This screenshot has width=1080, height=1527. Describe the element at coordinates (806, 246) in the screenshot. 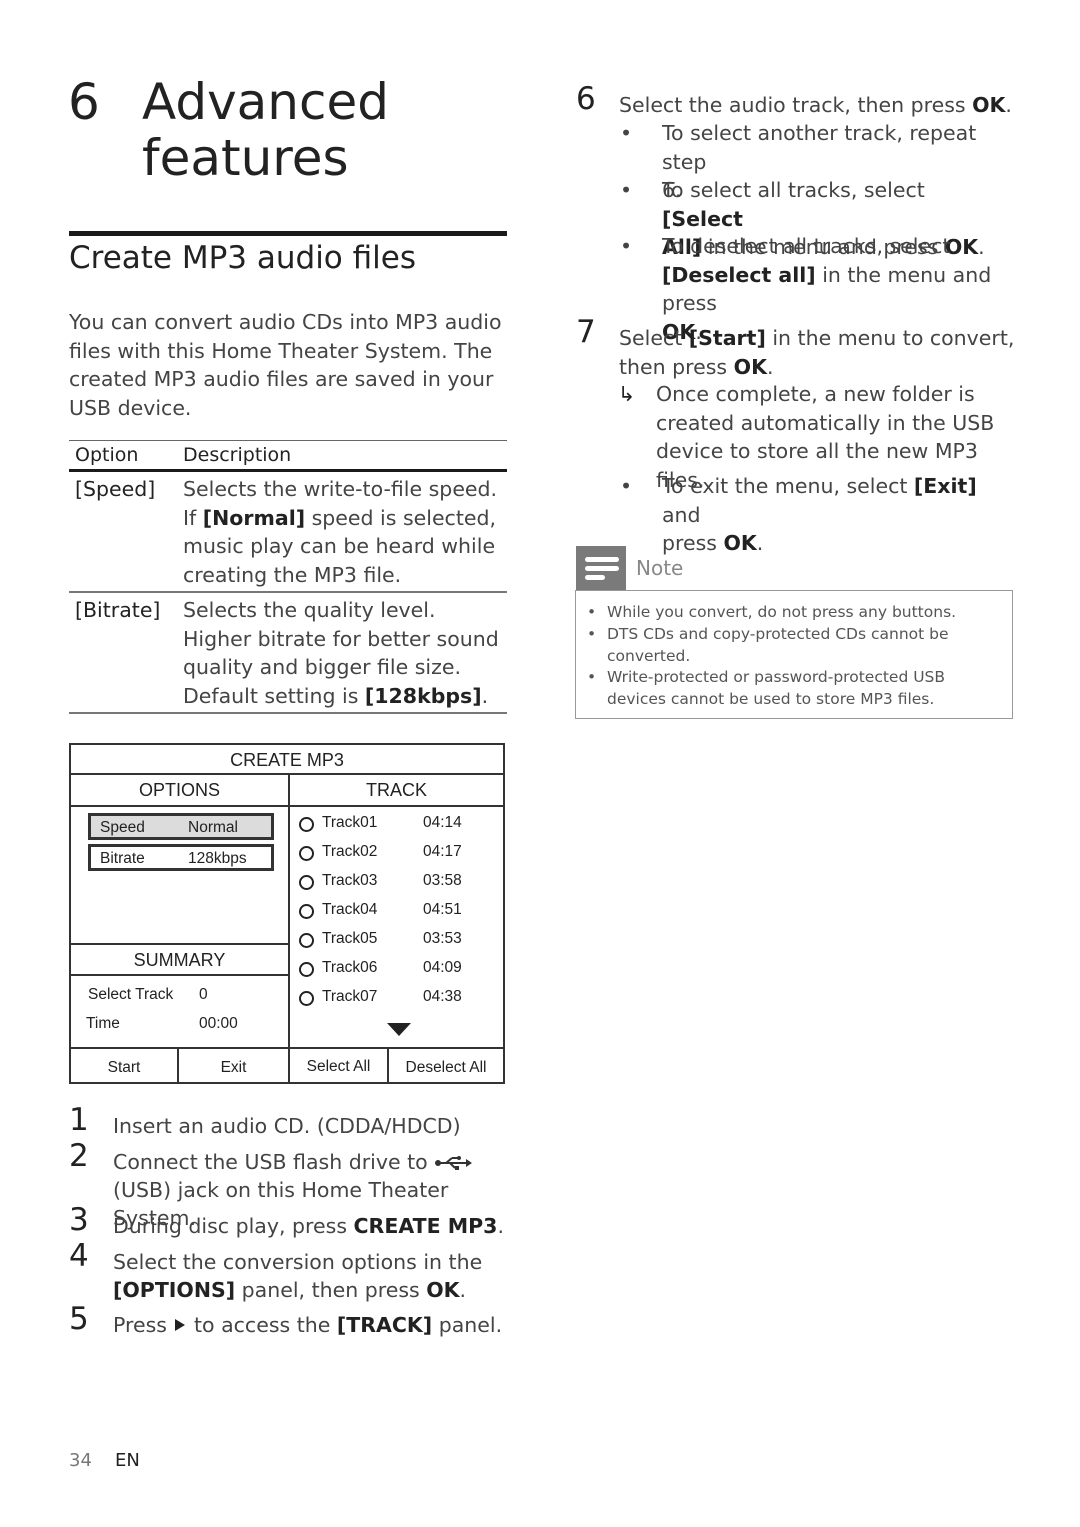

I see `bullet-line: To deselect all tracks, select` at that location.